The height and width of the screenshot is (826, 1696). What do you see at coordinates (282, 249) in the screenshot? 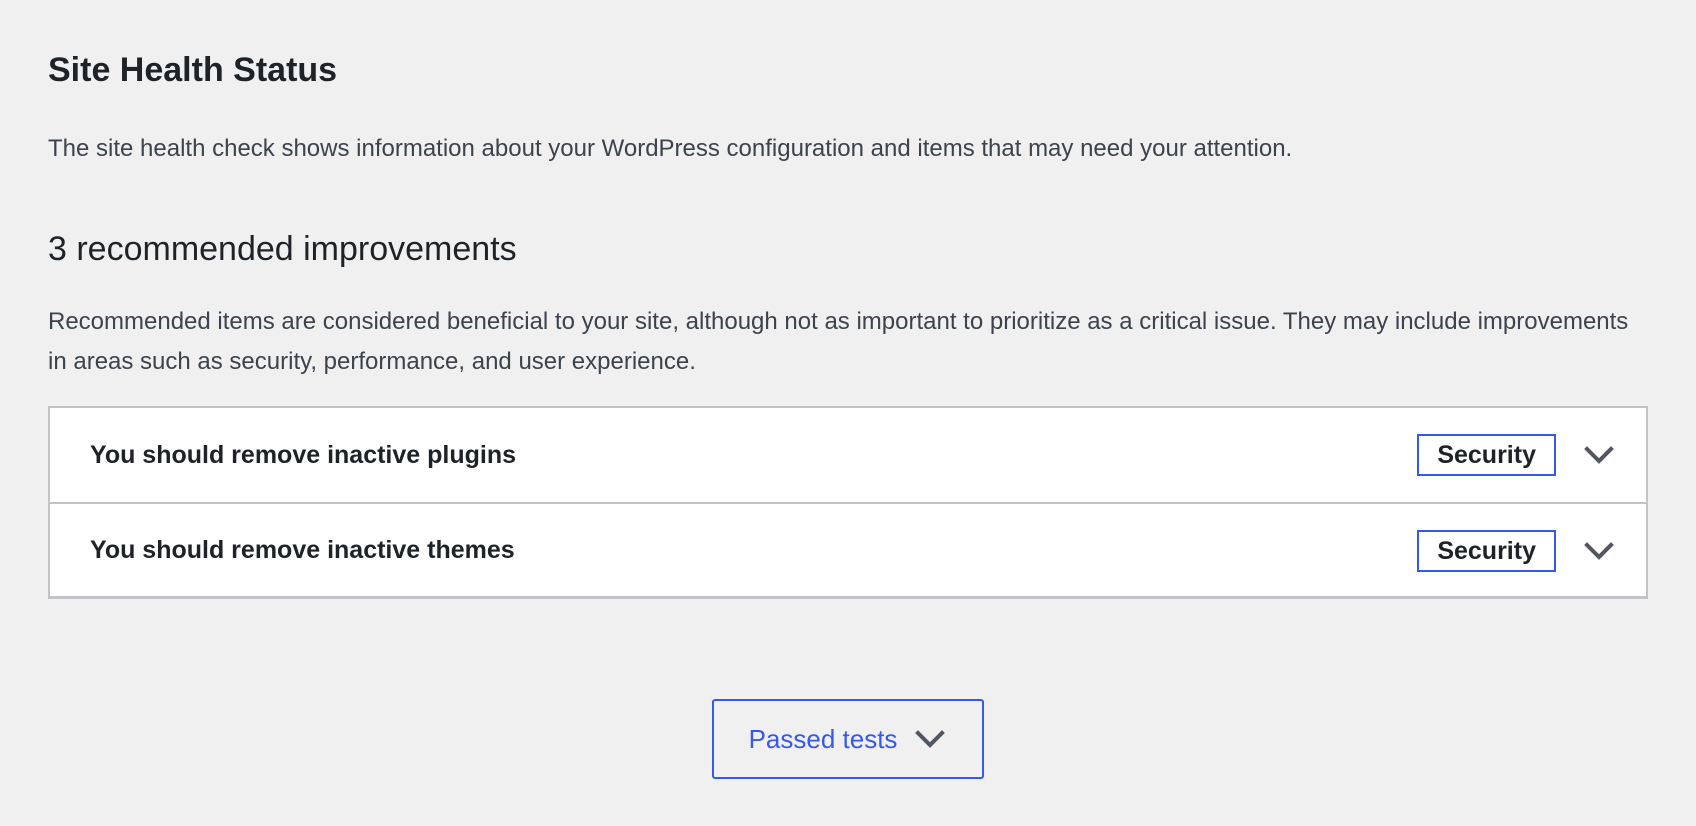
I see `recommended-section-title: 3 recommended improvements` at bounding box center [282, 249].